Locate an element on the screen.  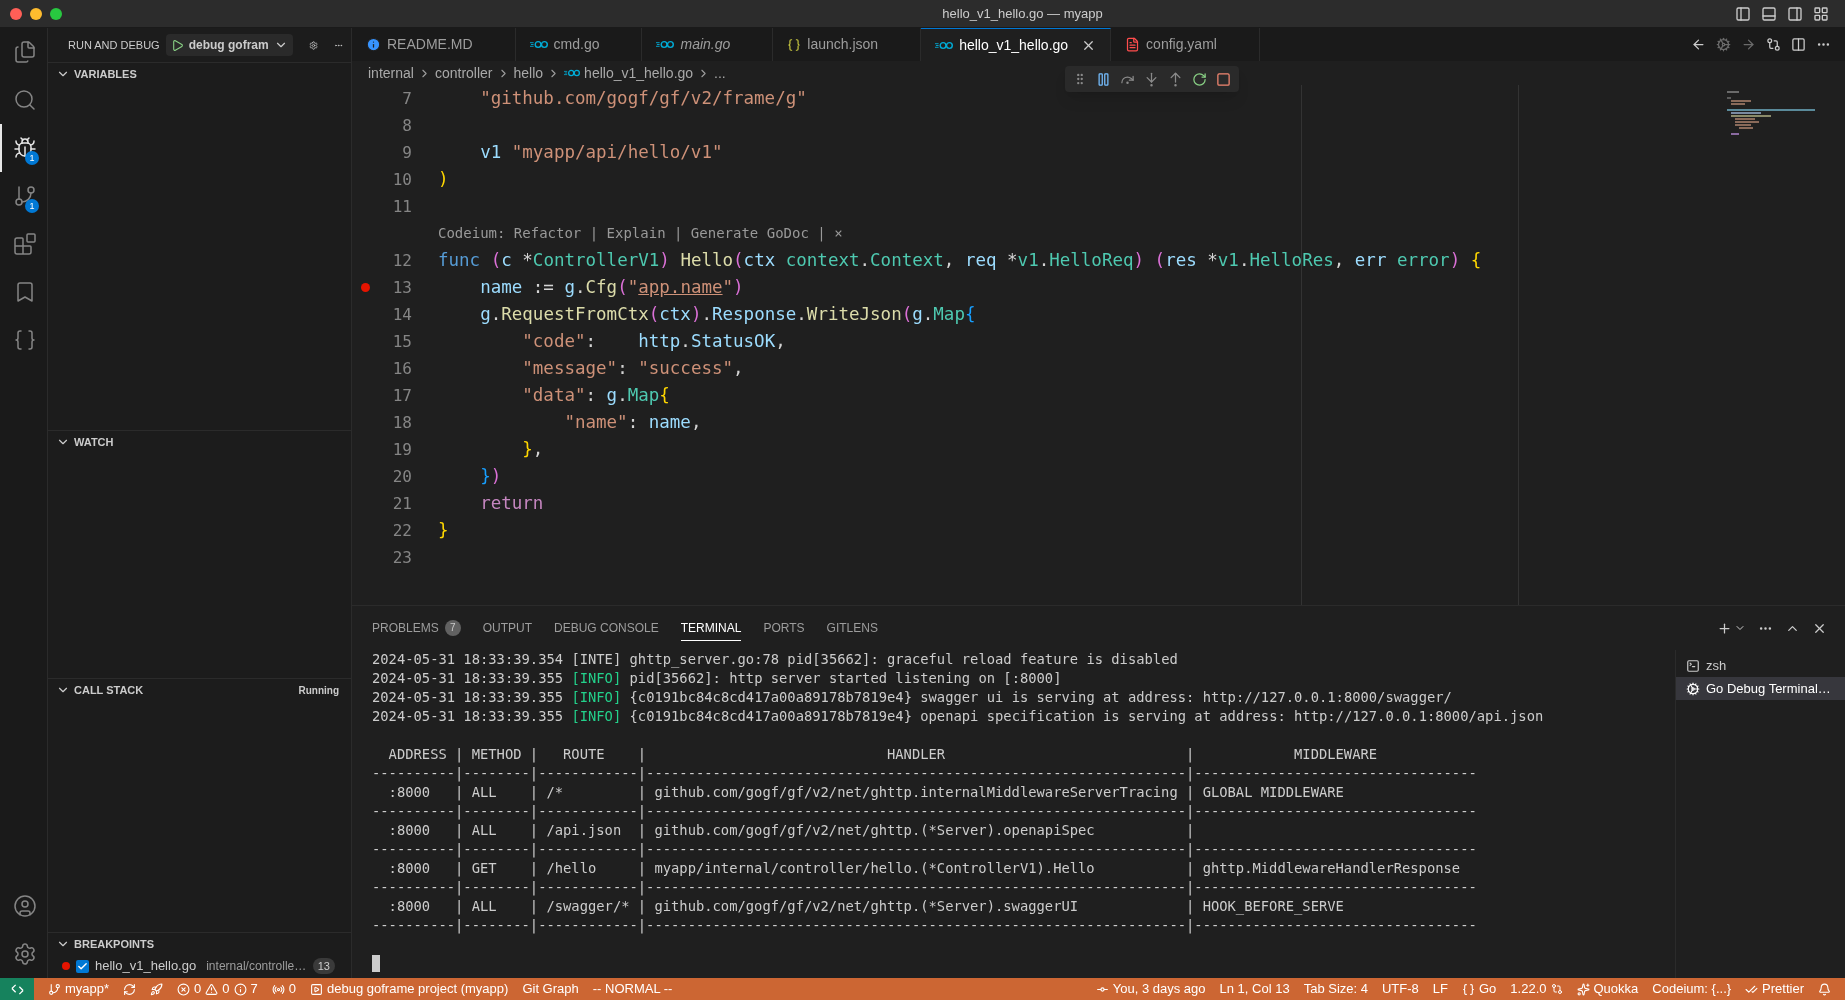
debug-button: debug goframe project (myapp) is located at coordinates (409, 989).